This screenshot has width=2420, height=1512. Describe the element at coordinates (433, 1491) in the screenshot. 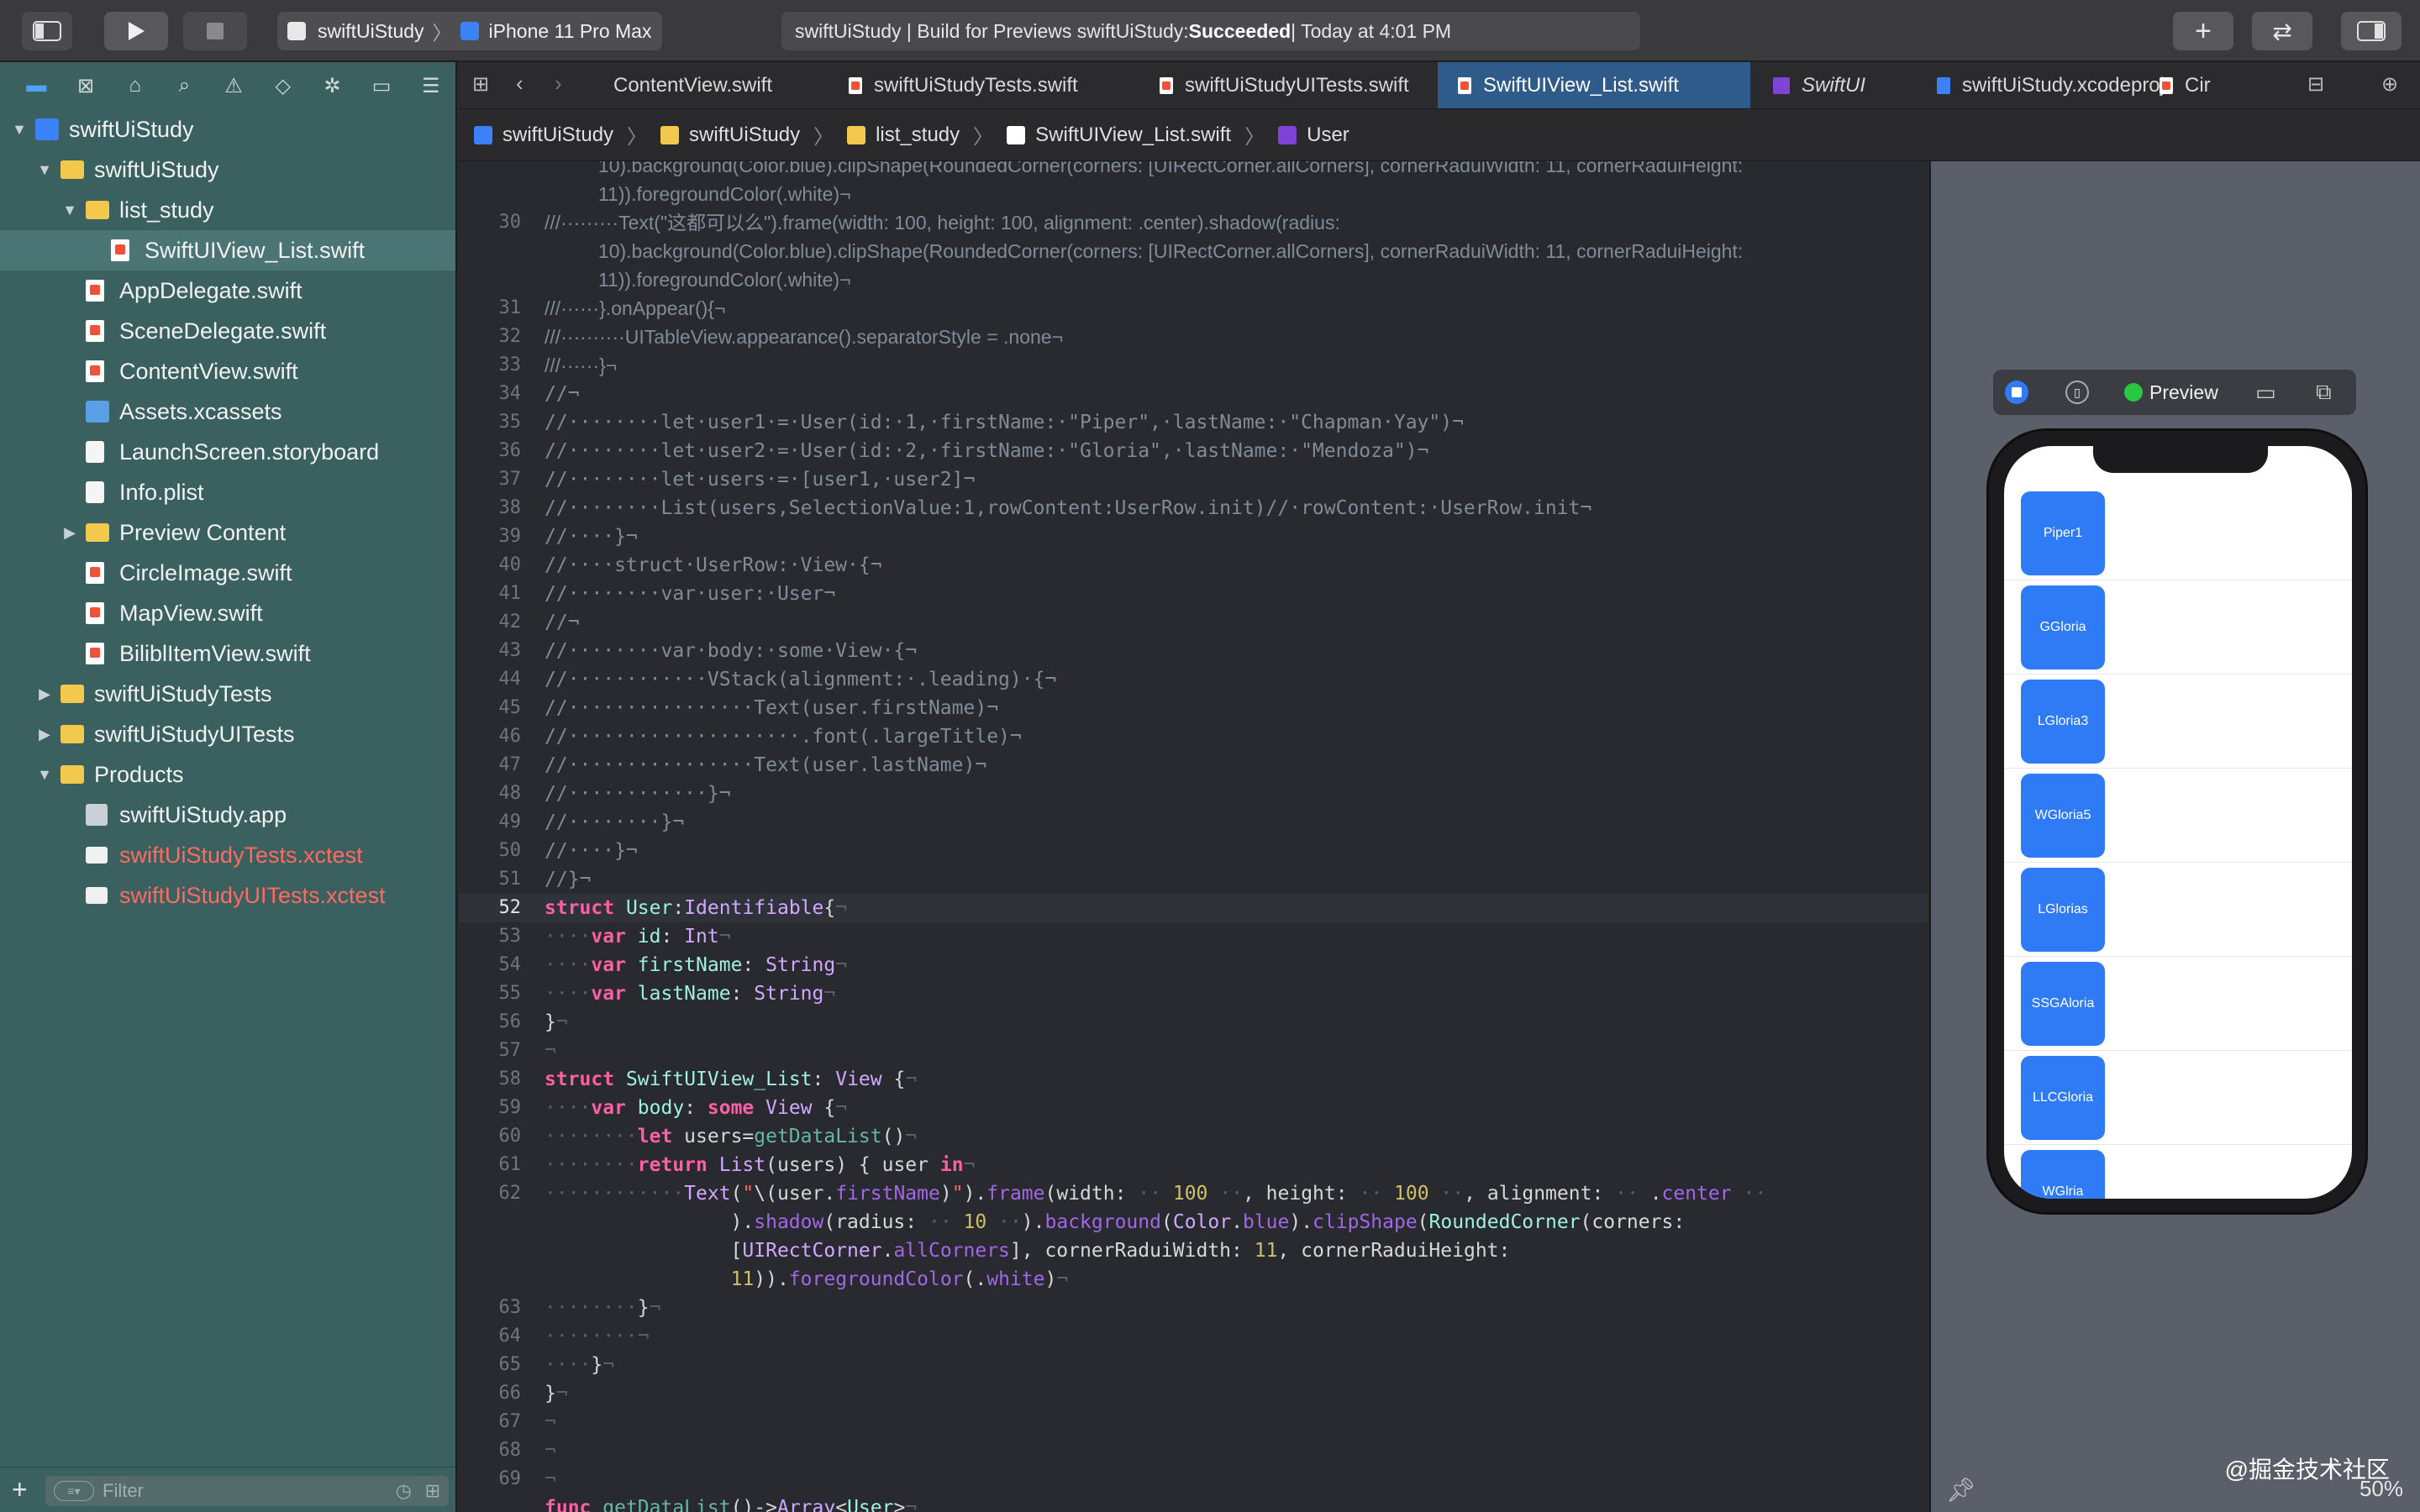

I see `source-control-filter-icon: ⊞` at that location.